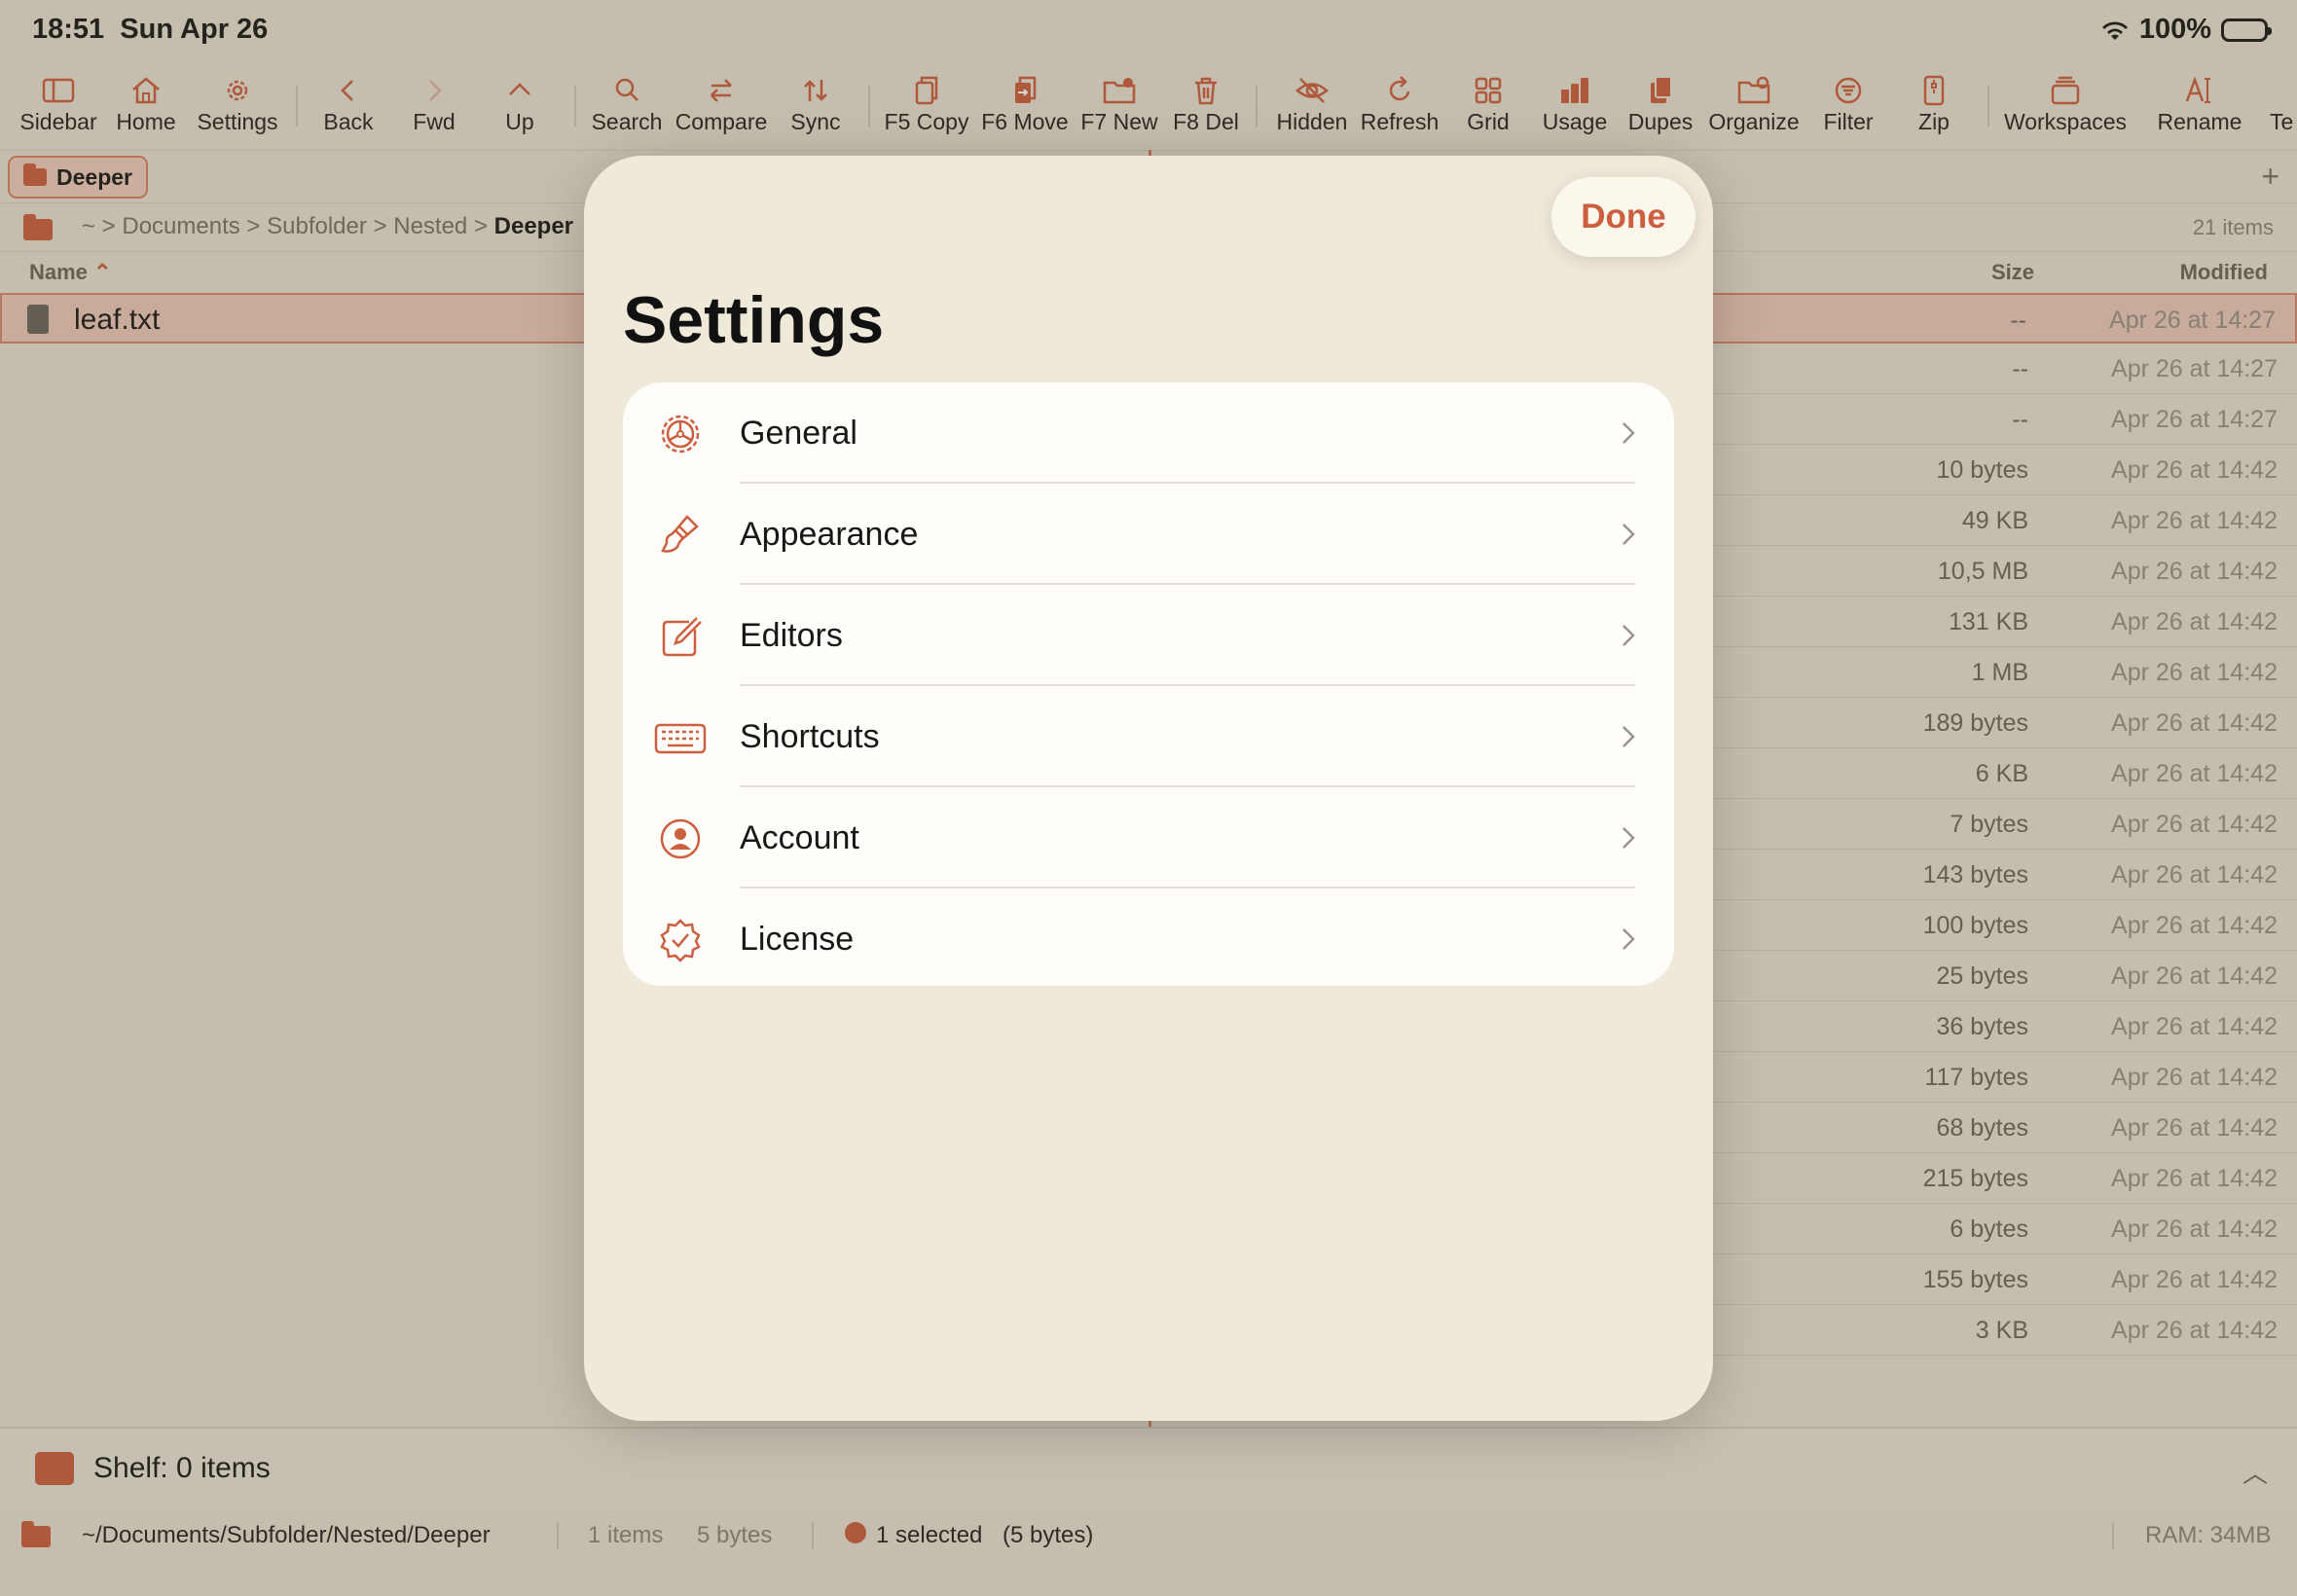 The image size is (2297, 1596). I want to click on settings-item-shortcuts: Shortcuts, so click(1148, 736).